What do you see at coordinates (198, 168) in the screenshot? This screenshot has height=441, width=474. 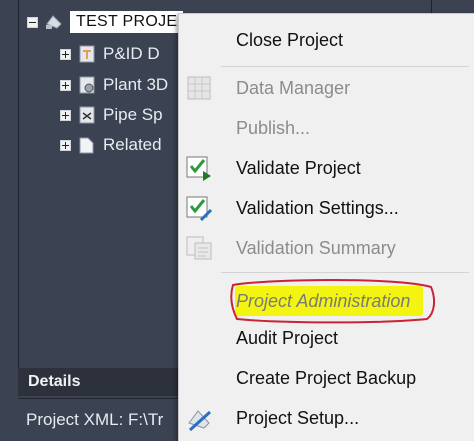 I see `validate-project-icon` at bounding box center [198, 168].